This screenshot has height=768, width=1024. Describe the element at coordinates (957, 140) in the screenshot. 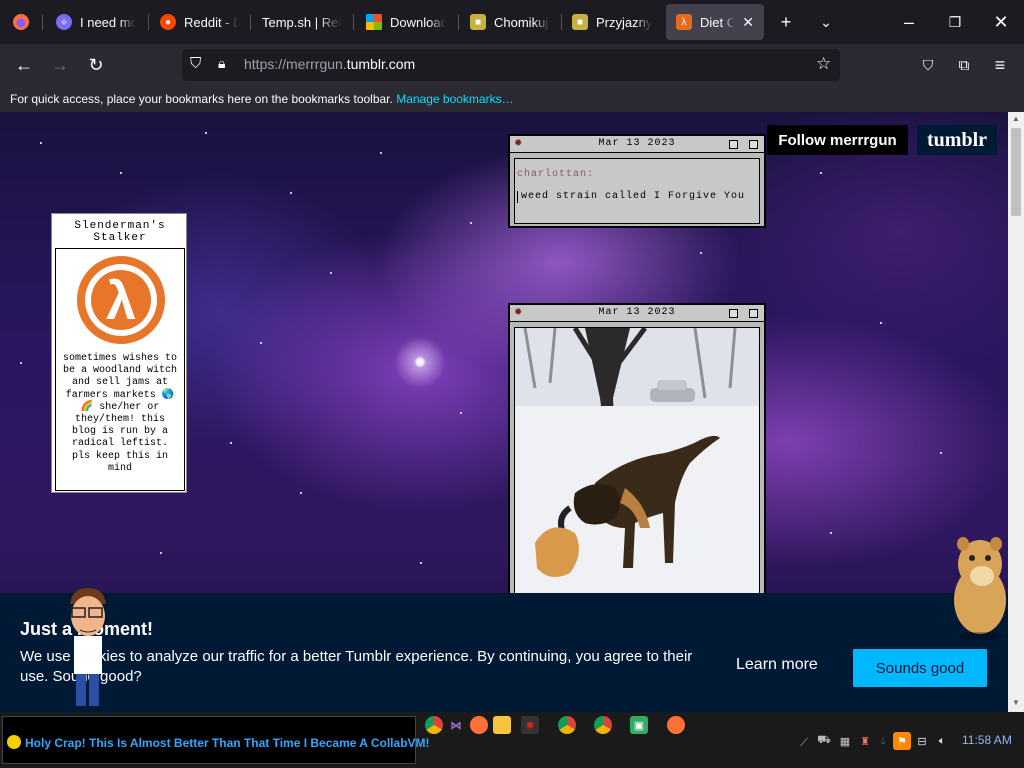

I see `tumblr-logo: tumblr` at that location.